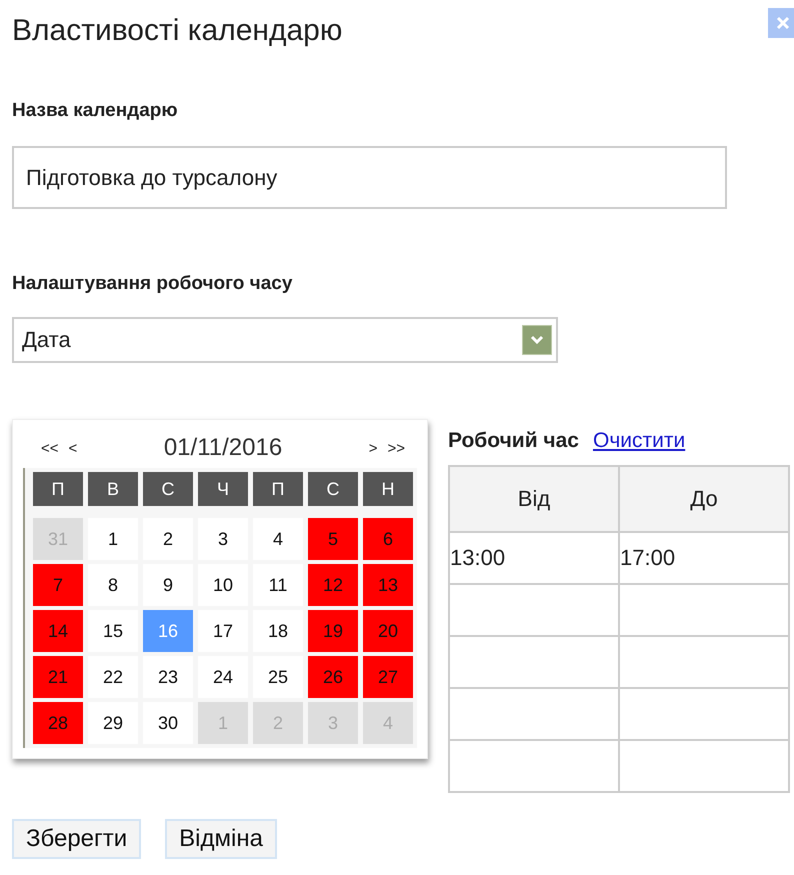 Image resolution: width=794 pixels, height=875 pixels. What do you see at coordinates (58, 631) in the screenshot?
I see `day-cell: 14` at bounding box center [58, 631].